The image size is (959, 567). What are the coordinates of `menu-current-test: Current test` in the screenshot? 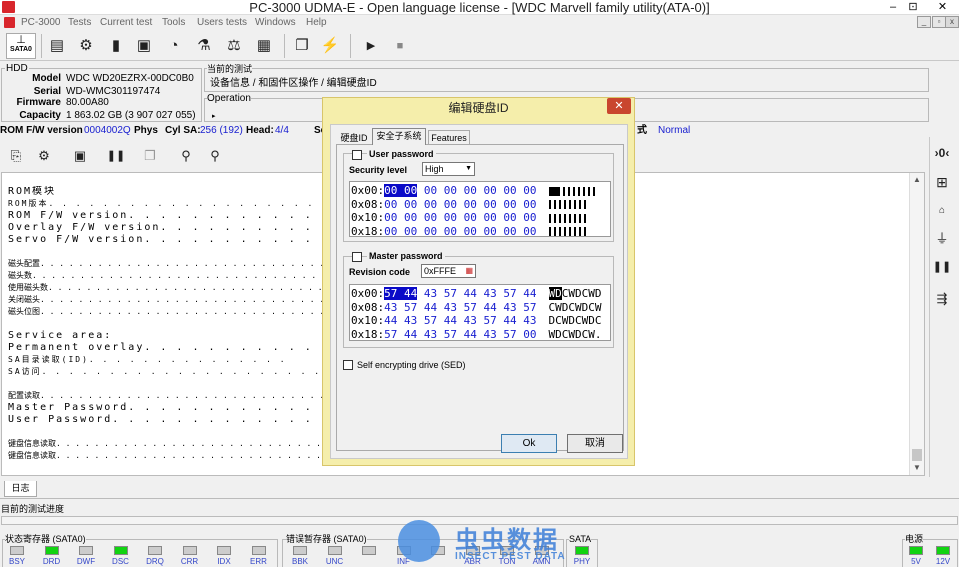 It's located at (126, 22).